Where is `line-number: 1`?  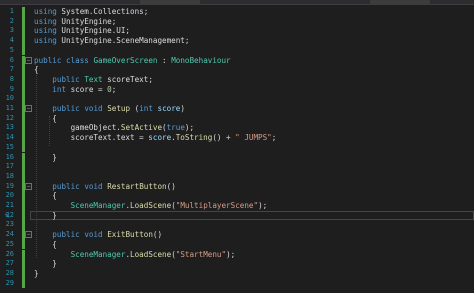 line-number: 1 is located at coordinates (11, 11).